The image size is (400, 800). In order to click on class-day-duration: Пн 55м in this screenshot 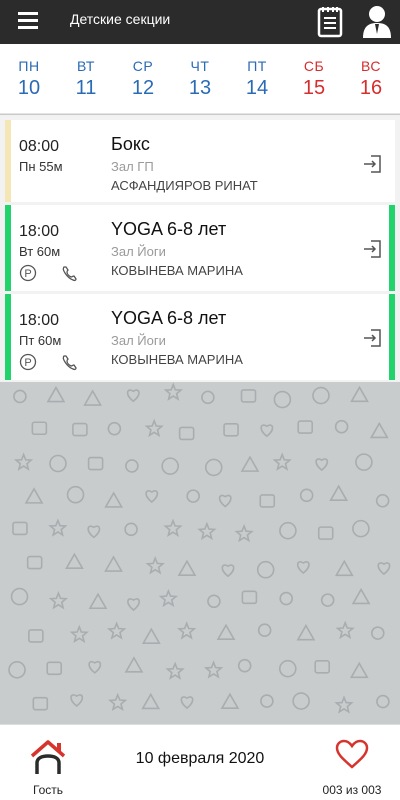, I will do `click(41, 166)`.